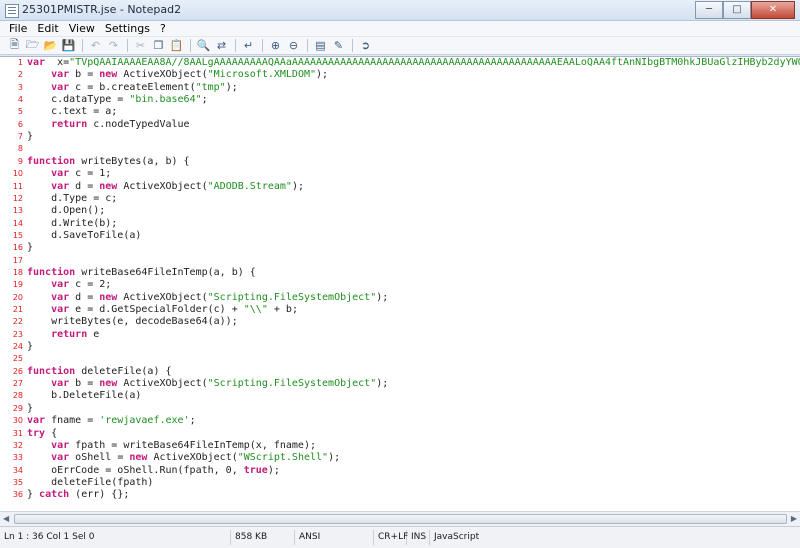 This screenshot has height=548, width=800. Describe the element at coordinates (400, 434) in the screenshot. I see `code-line: 31 try {` at that location.